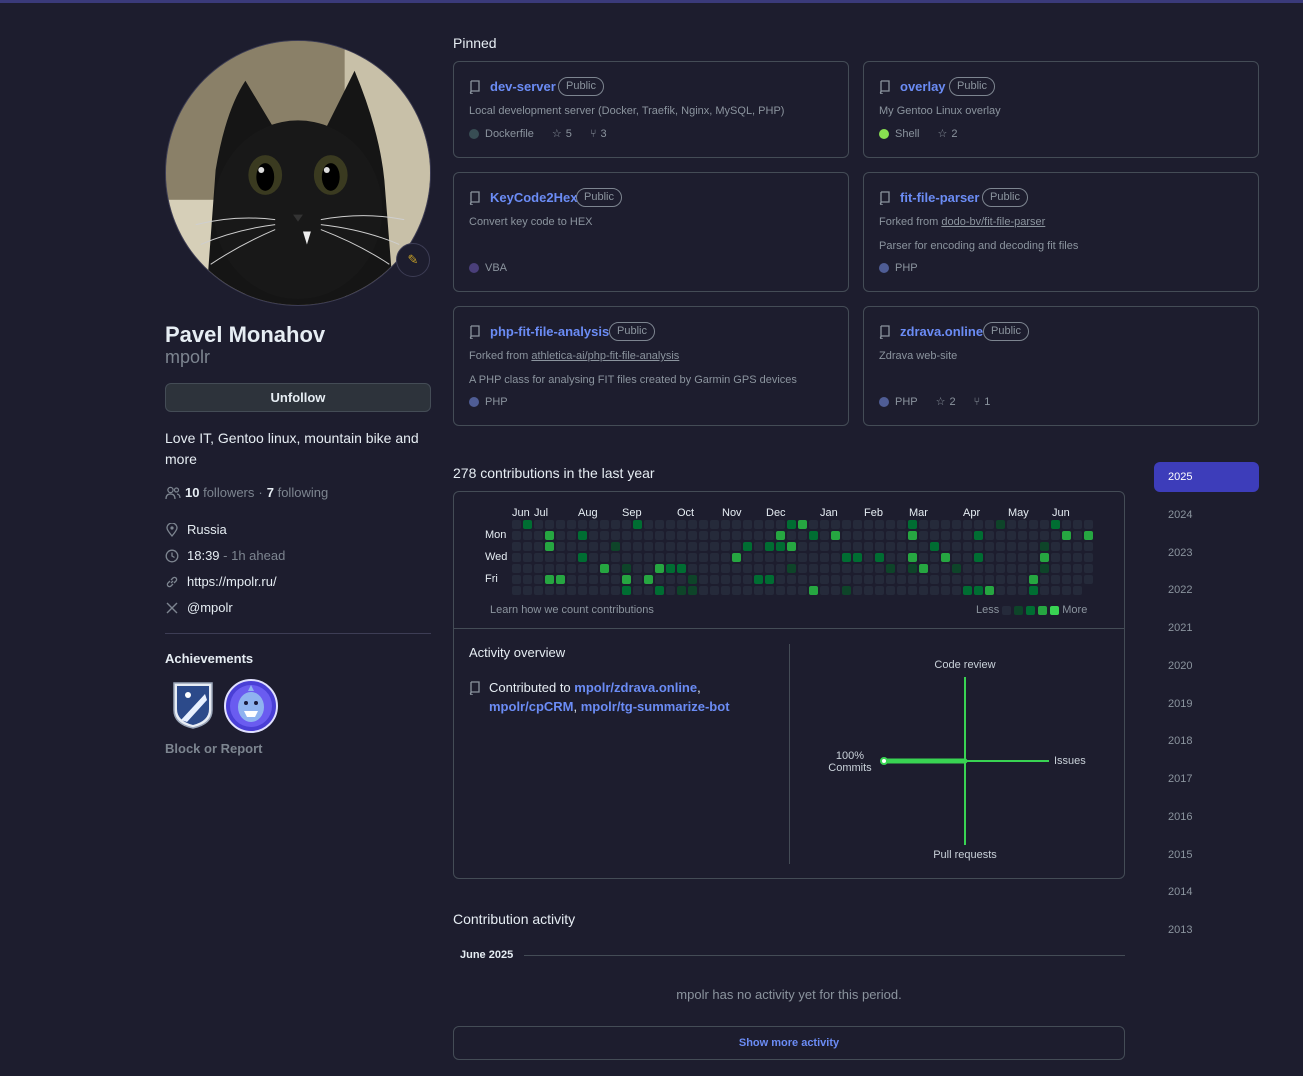  I want to click on year-link-2022: 2022, so click(1206, 590).